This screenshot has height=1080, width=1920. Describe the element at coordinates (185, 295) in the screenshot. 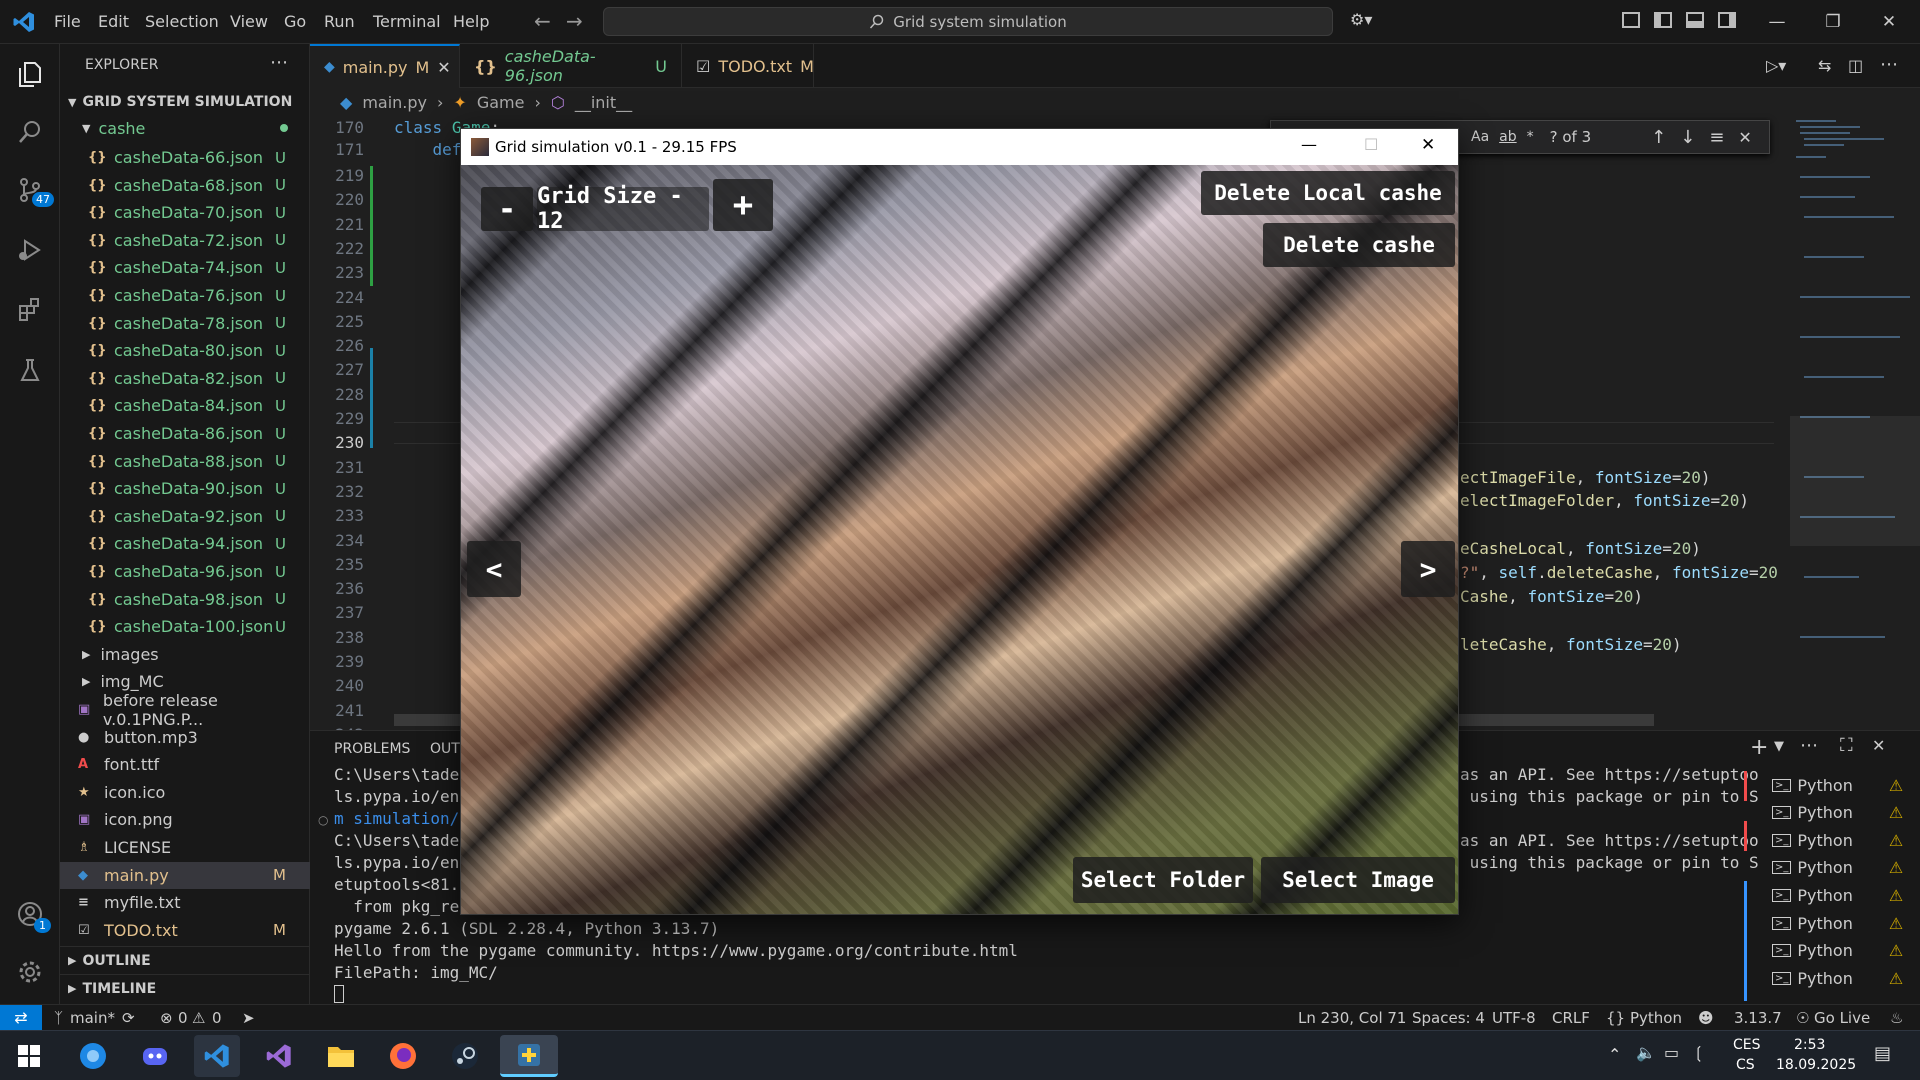

I see `file-item: {} casheData-76.json U` at that location.